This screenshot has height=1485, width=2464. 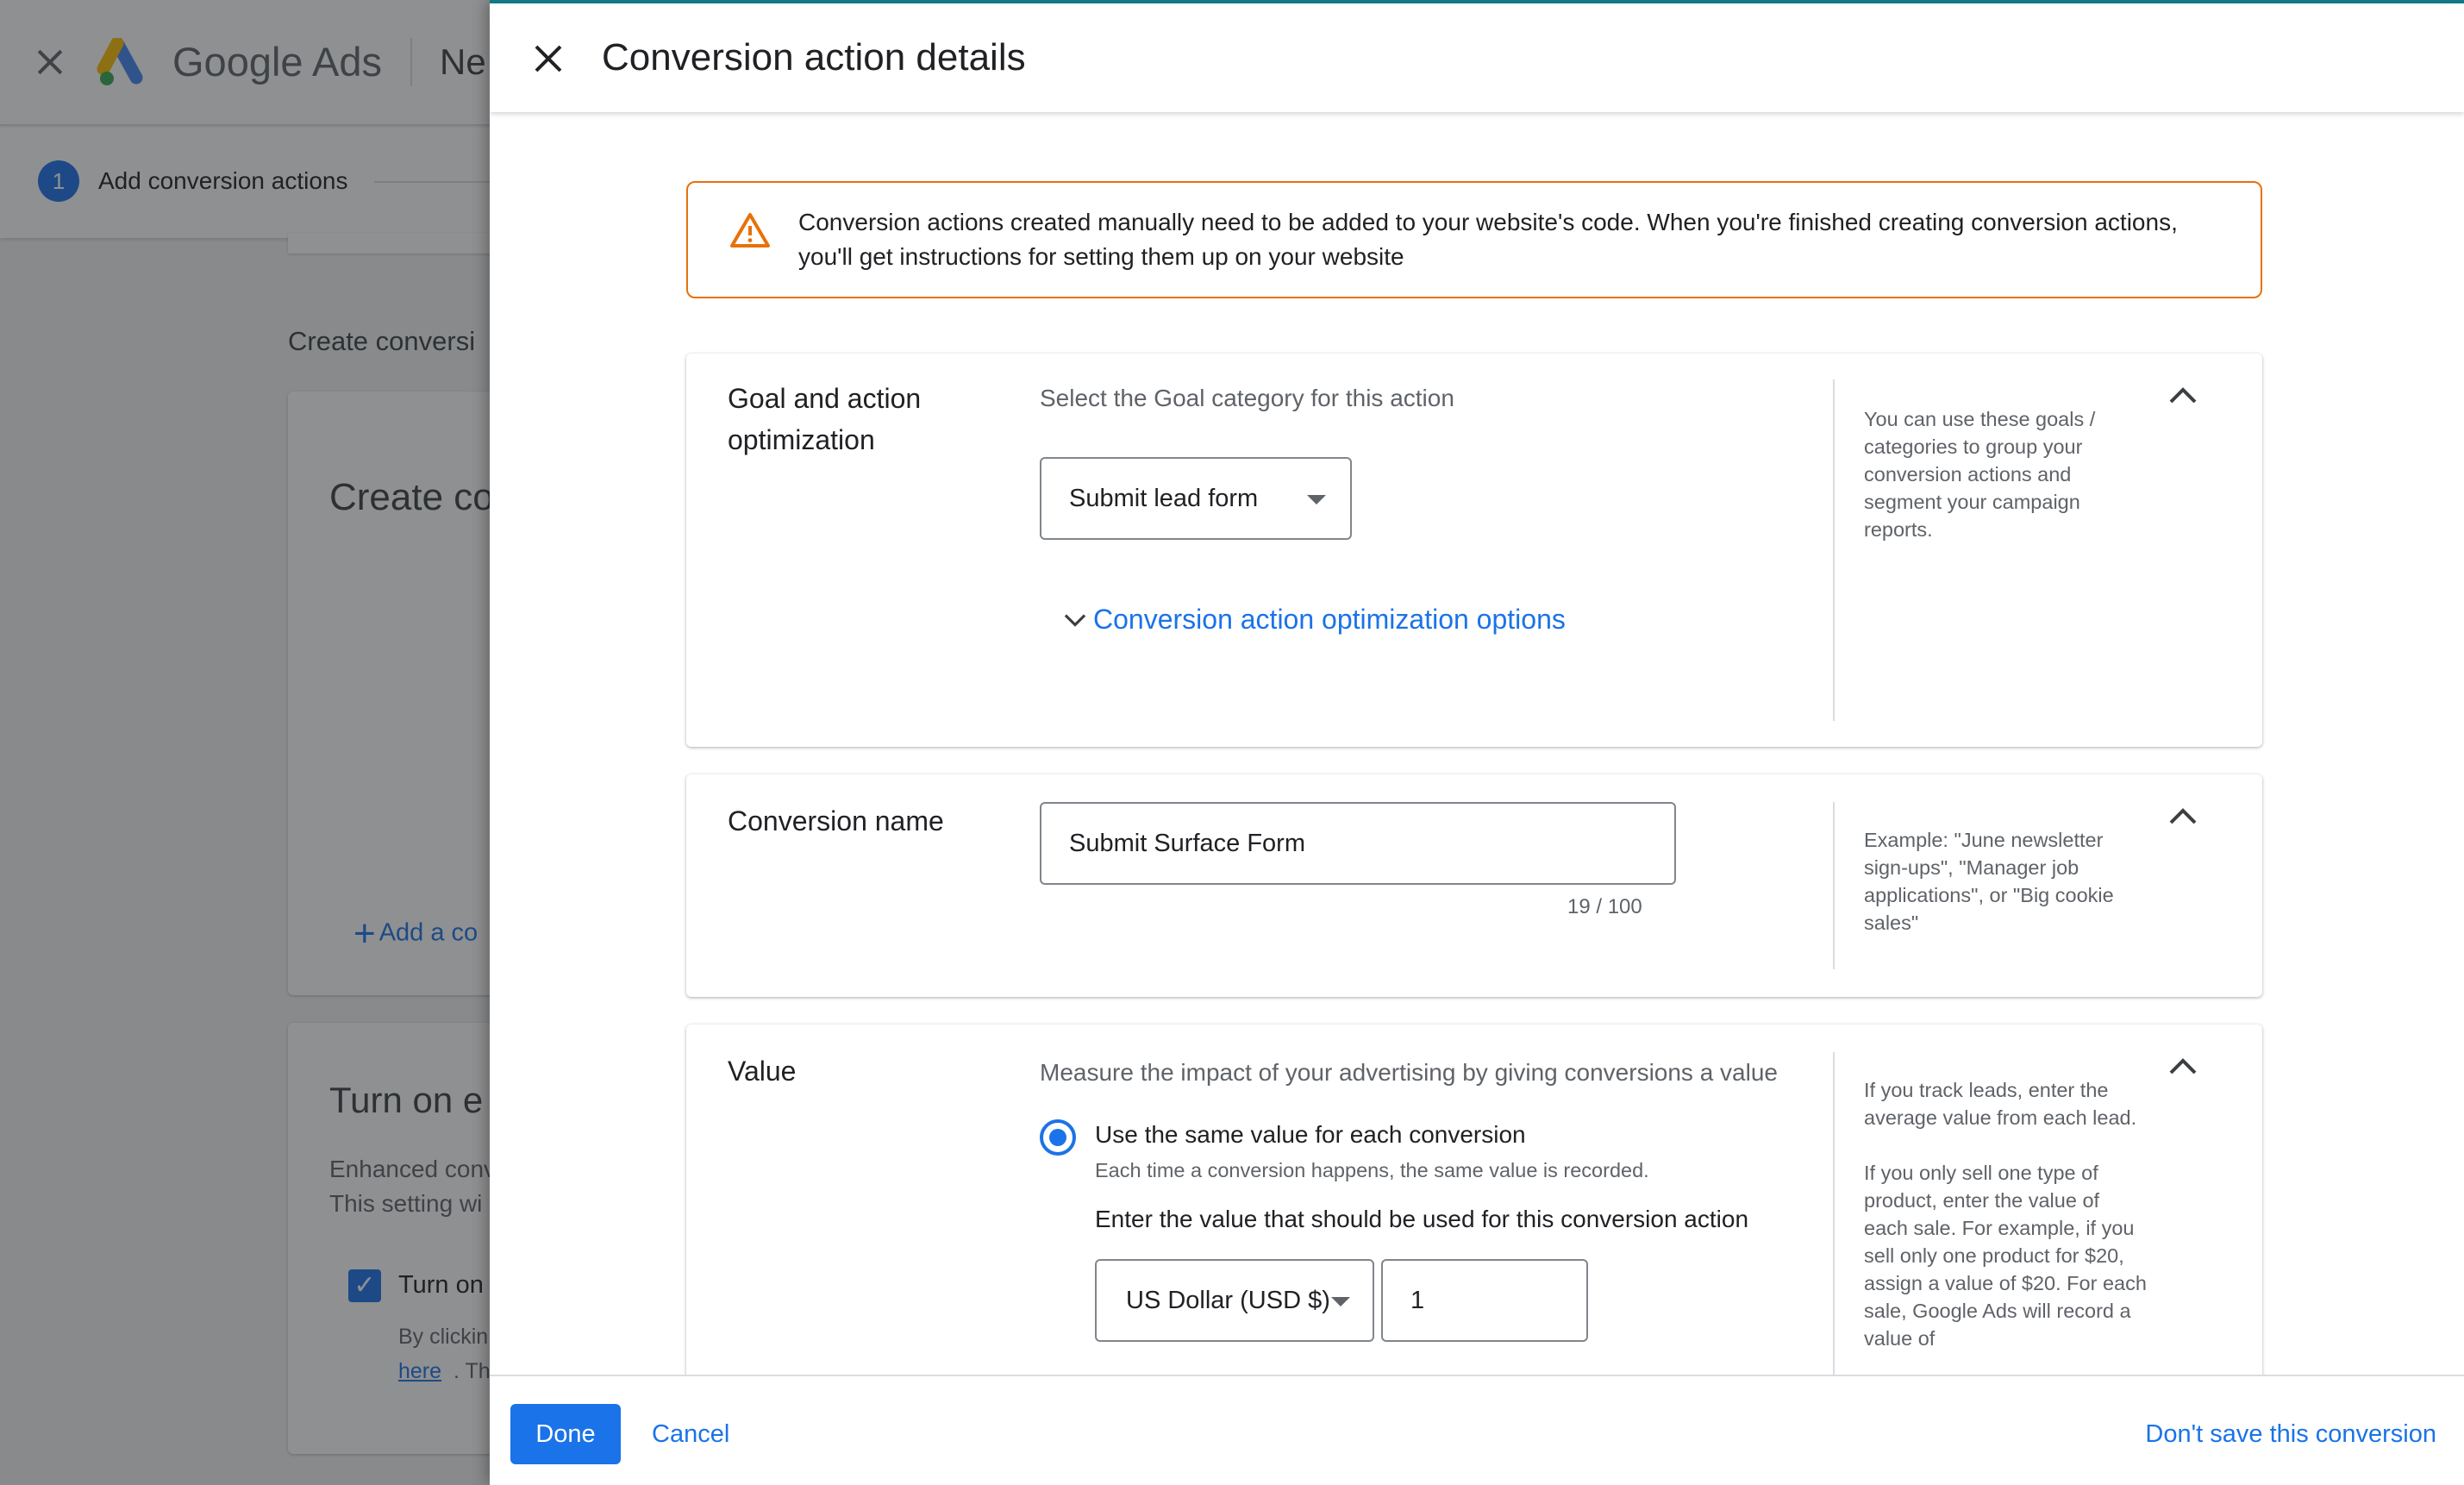 I want to click on dont-save-button: Don't save this conversion, so click(x=2290, y=1434).